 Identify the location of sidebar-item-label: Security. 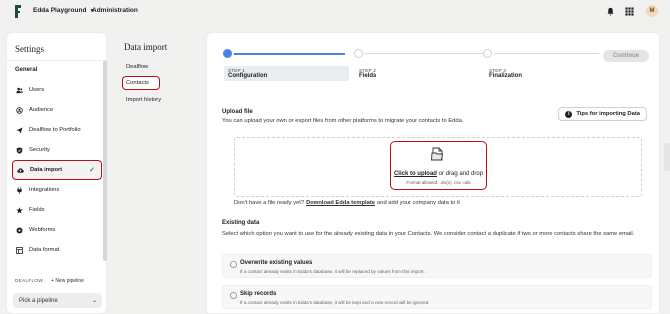
(39, 150).